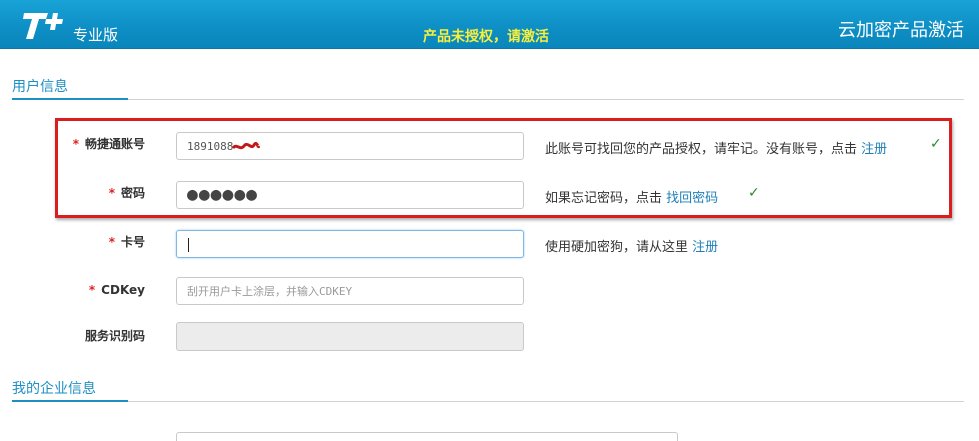 The height and width of the screenshot is (441, 979). Describe the element at coordinates (901, 30) in the screenshot. I see `page-title: 云加密产品激活` at that location.